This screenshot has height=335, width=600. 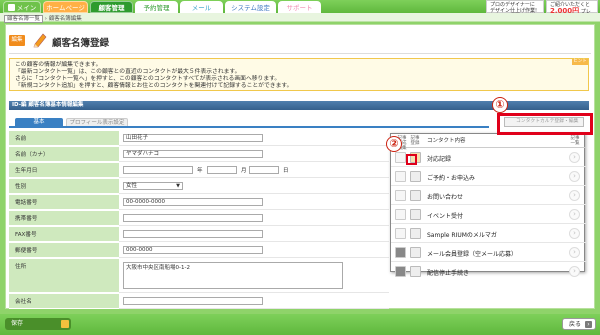 I want to click on tab-support: サポート, so click(x=299, y=7).